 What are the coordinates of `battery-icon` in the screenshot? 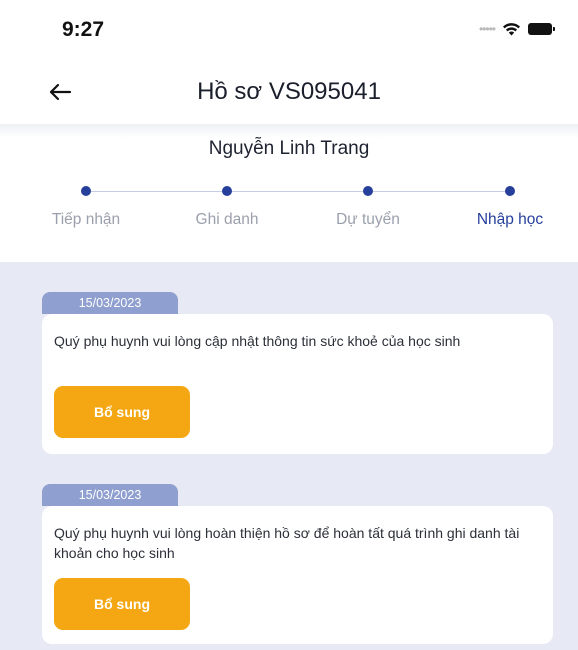 It's located at (541, 29).